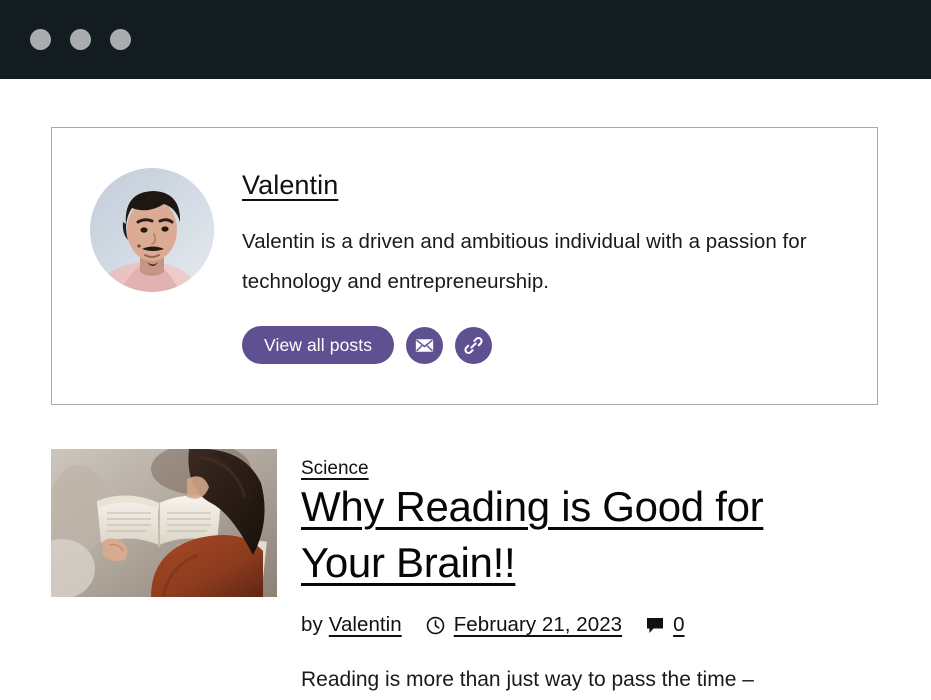 The width and height of the screenshot is (931, 700). Describe the element at coordinates (120, 39) in the screenshot. I see `window-dot-maximize` at that location.